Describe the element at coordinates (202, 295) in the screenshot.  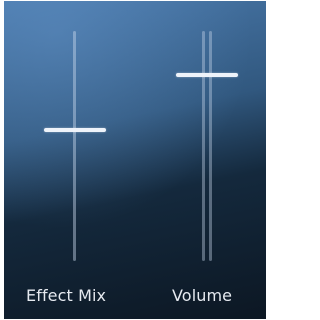
I see `volume-label: Volume` at that location.